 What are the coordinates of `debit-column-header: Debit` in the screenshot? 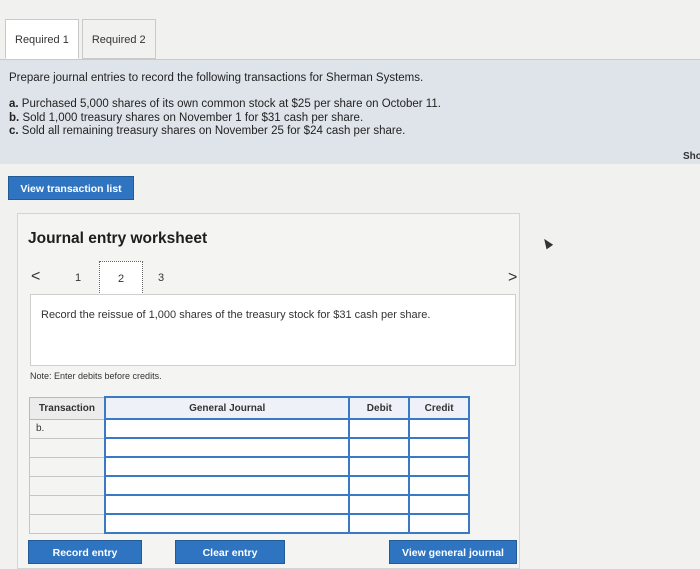 It's located at (379, 408).